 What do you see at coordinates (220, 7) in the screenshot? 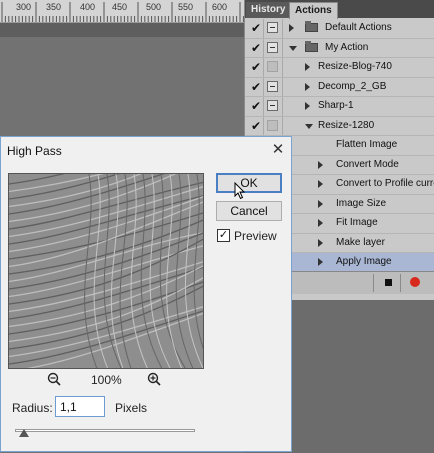
I see `ruler-label: 600` at bounding box center [220, 7].